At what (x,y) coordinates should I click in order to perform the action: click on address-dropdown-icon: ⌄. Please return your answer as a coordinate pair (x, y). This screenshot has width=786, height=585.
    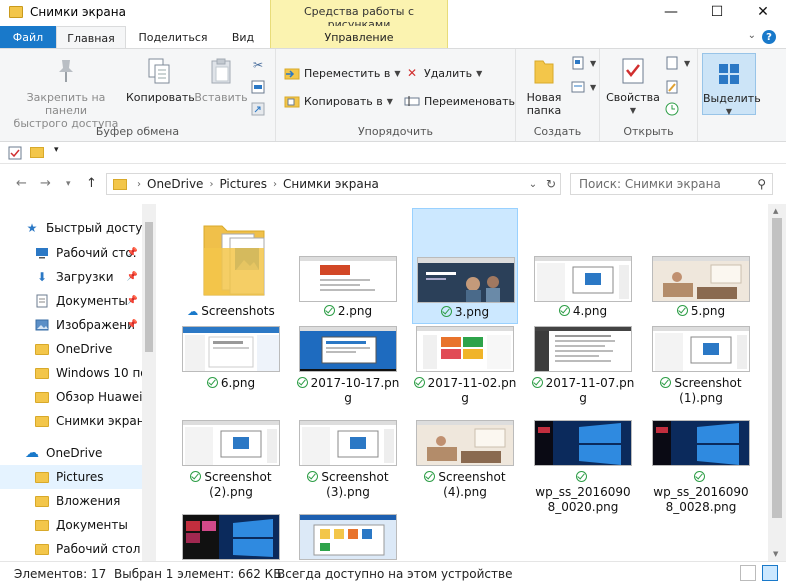
    Looking at the image, I should click on (533, 184).